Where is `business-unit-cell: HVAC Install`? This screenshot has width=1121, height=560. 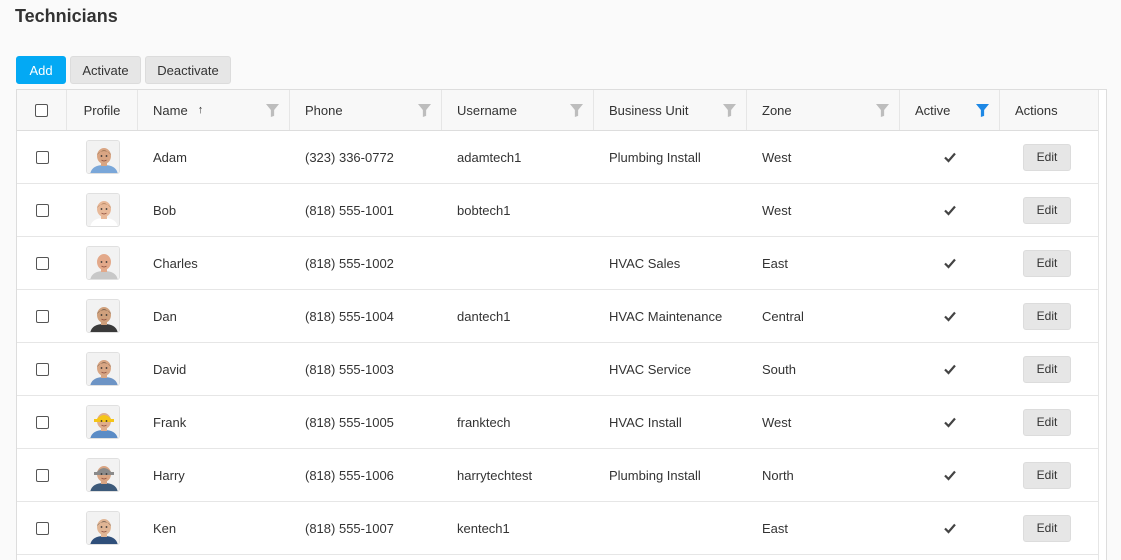 business-unit-cell: HVAC Install is located at coordinates (645, 422).